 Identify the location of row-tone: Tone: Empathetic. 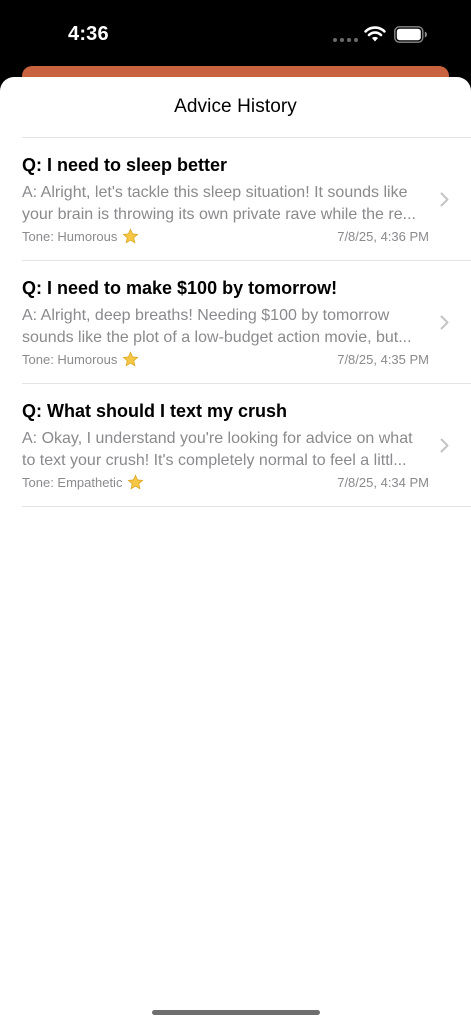
(83, 482).